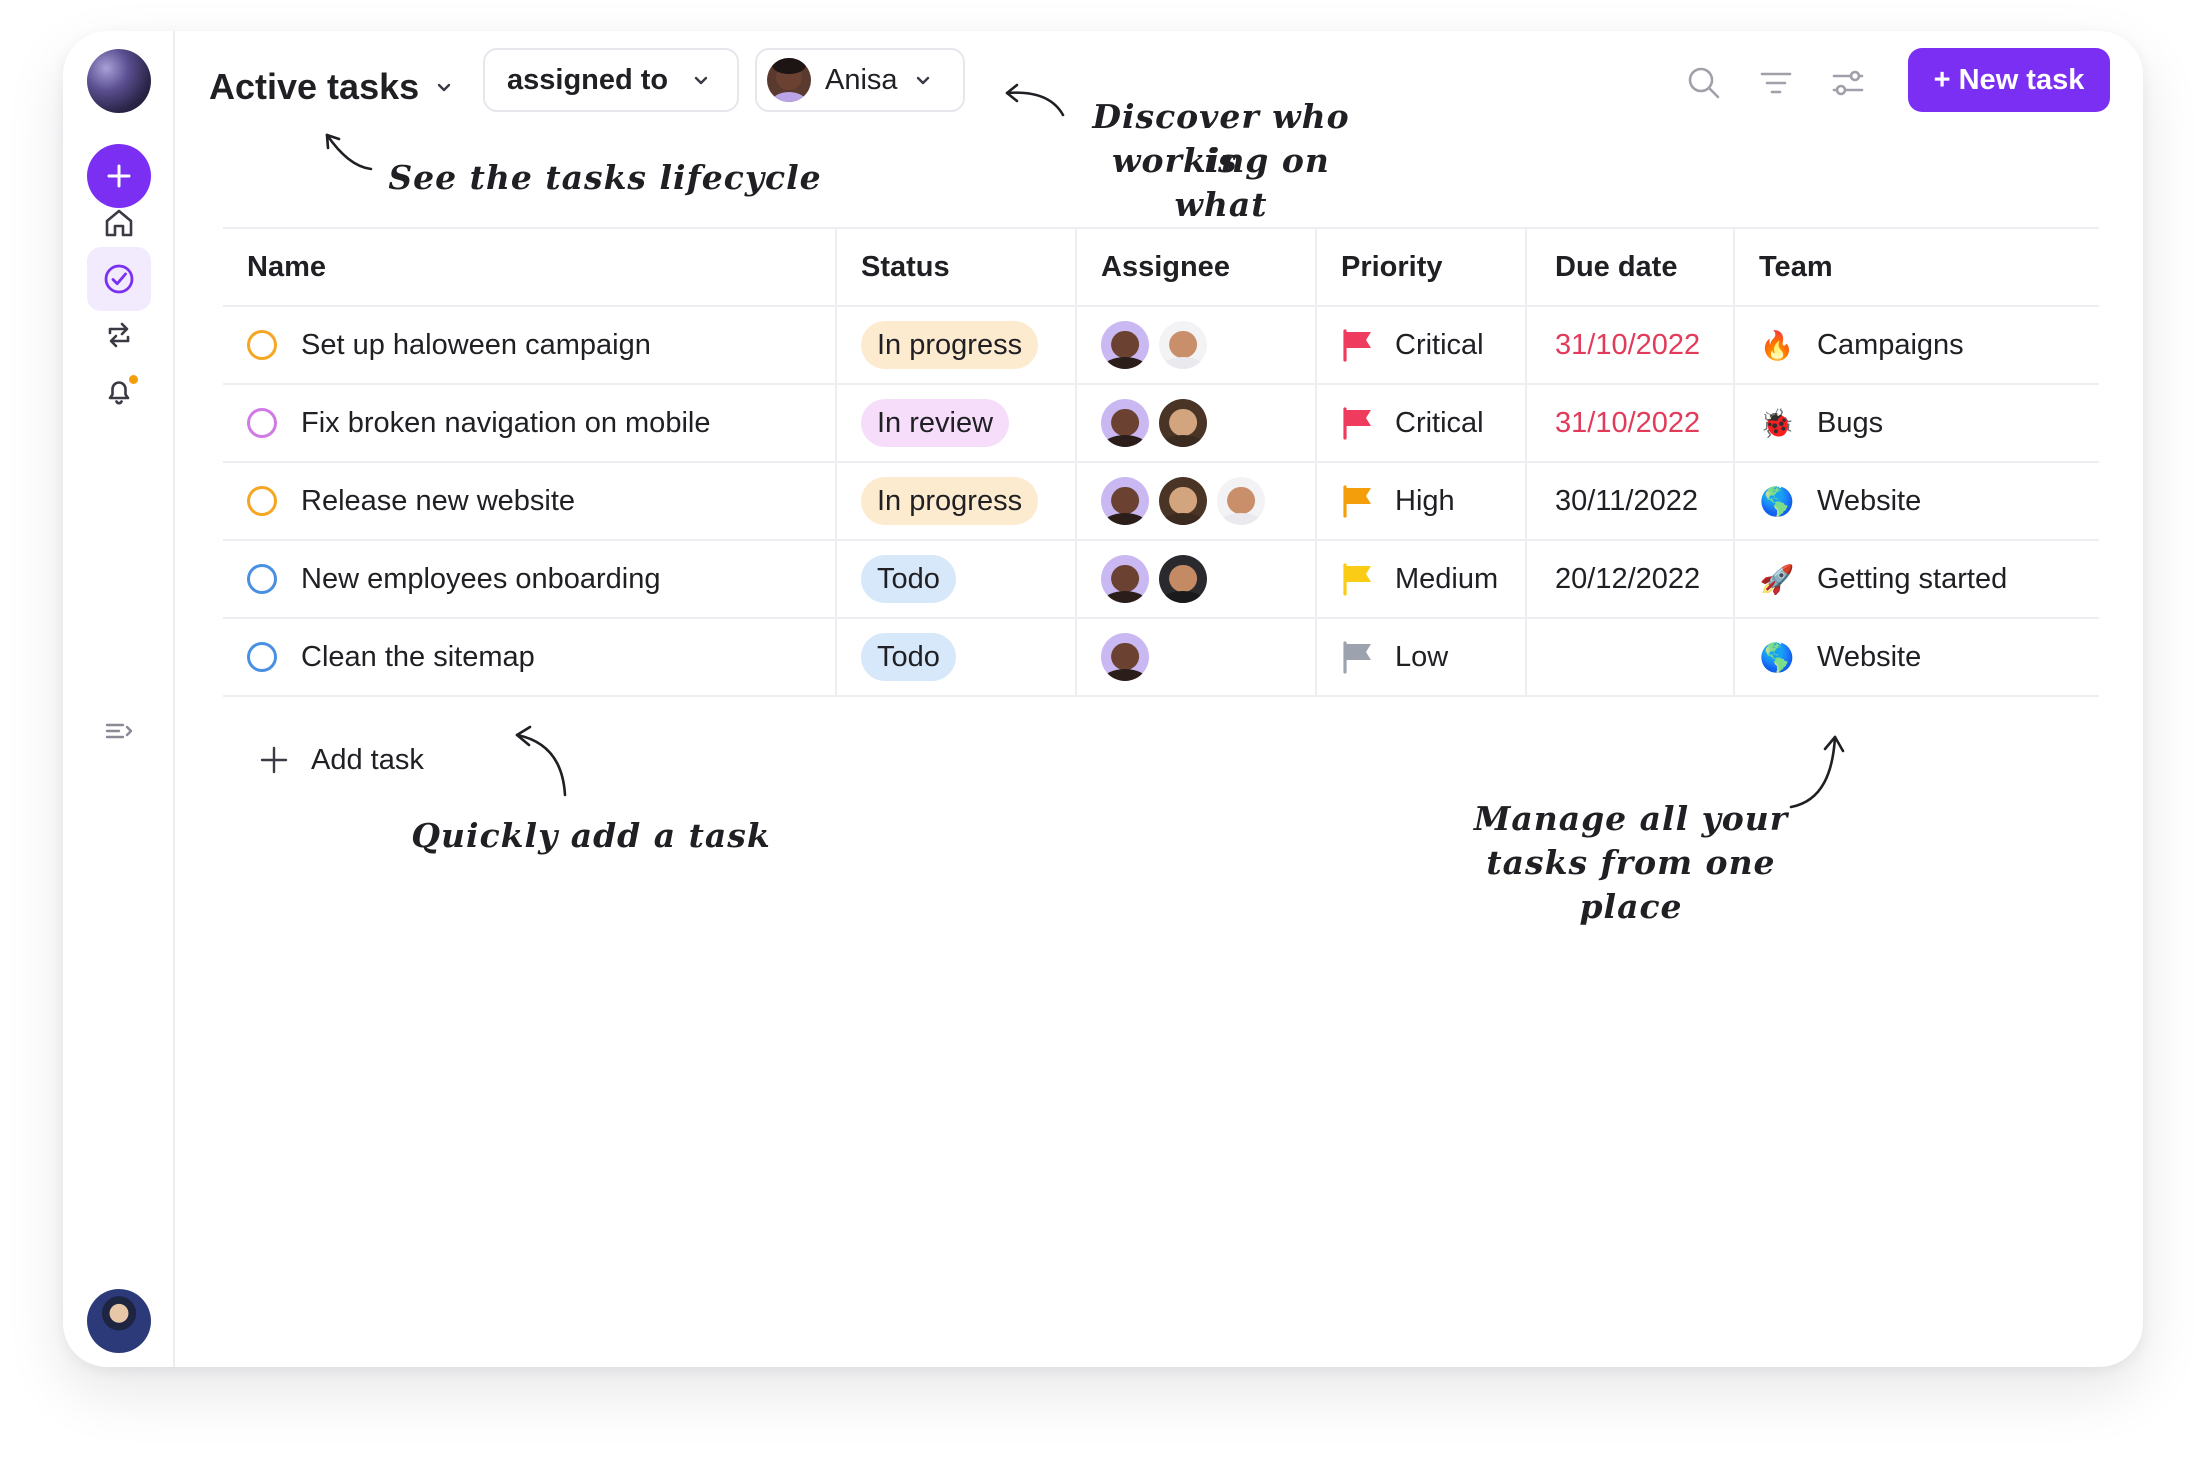 This screenshot has height=1464, width=2208. I want to click on column-header-priority: Priority, so click(1422, 267).